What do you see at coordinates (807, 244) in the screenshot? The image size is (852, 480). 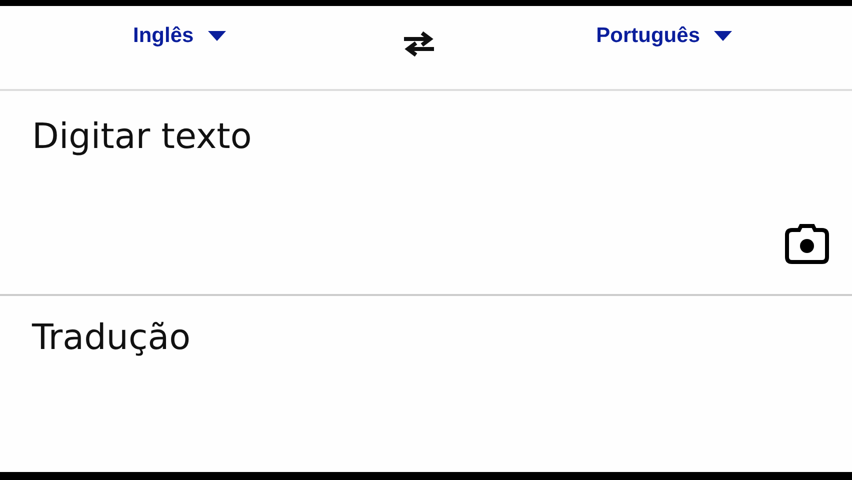 I see `camera-icon` at bounding box center [807, 244].